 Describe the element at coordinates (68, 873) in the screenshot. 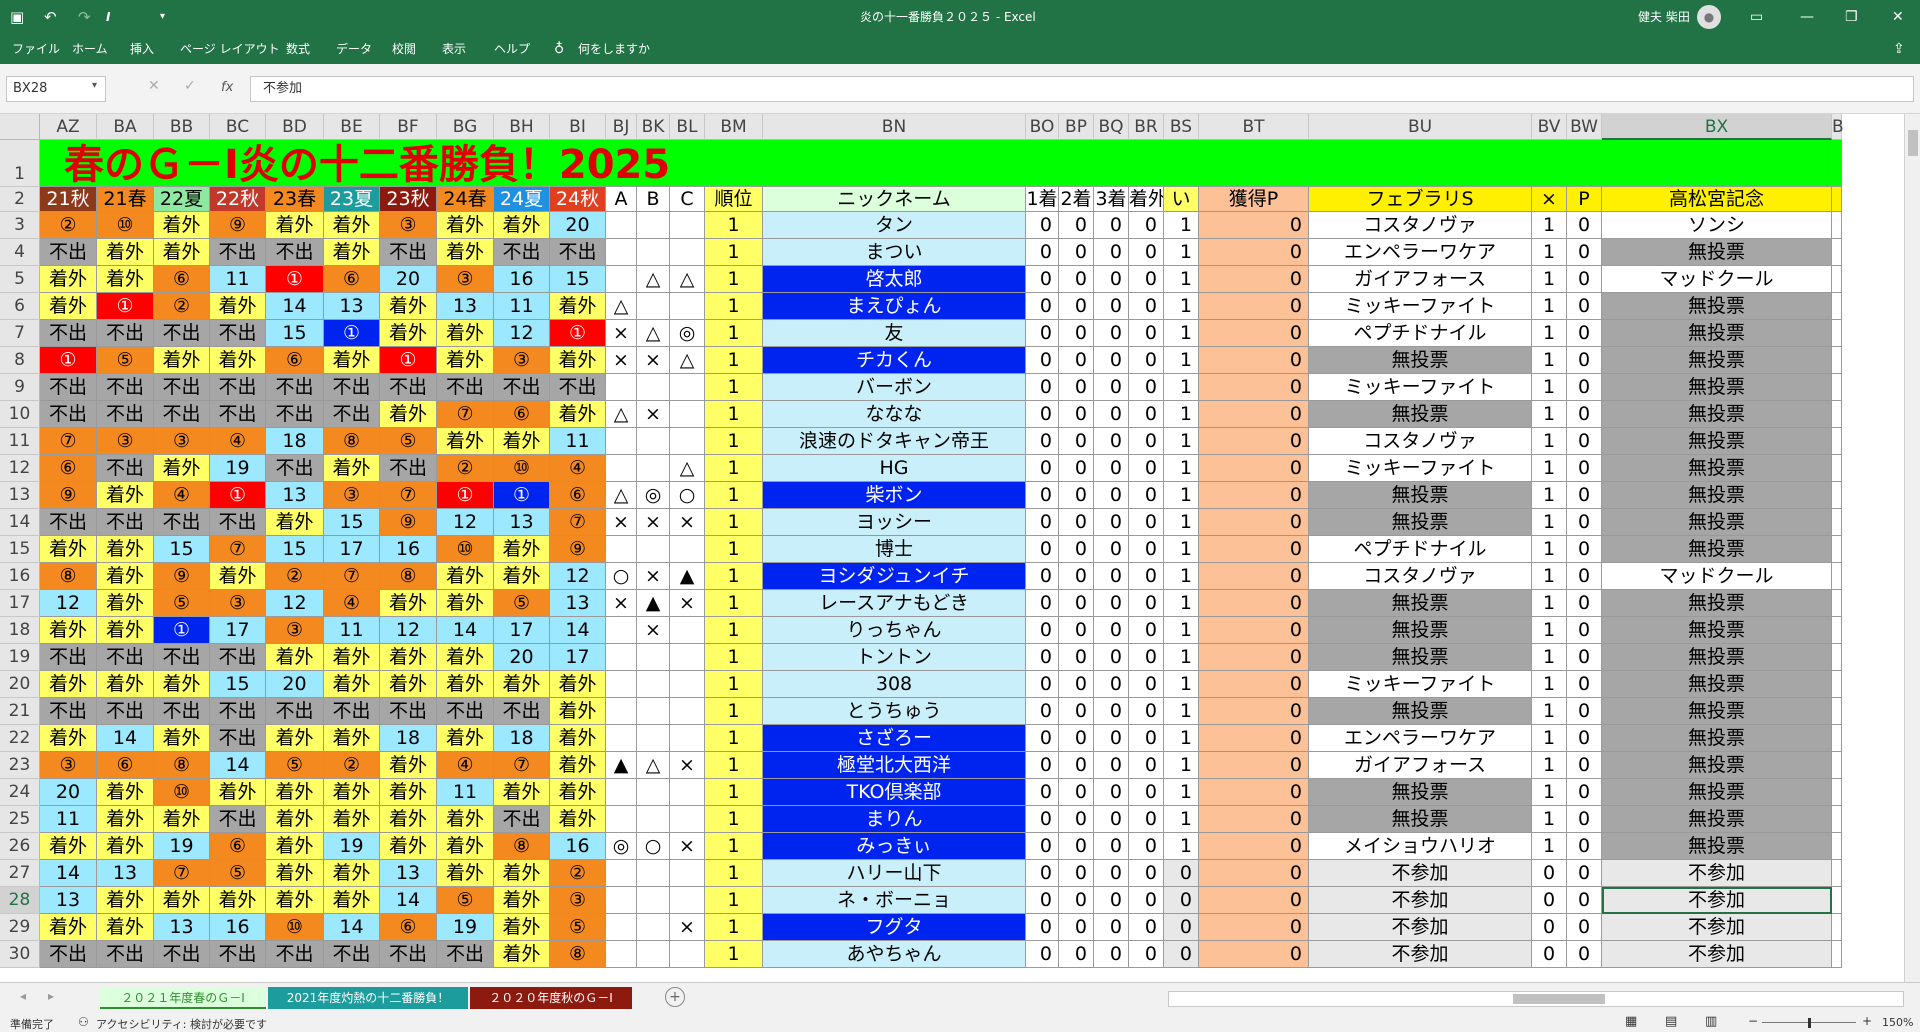

I see `data-cell: 14` at that location.